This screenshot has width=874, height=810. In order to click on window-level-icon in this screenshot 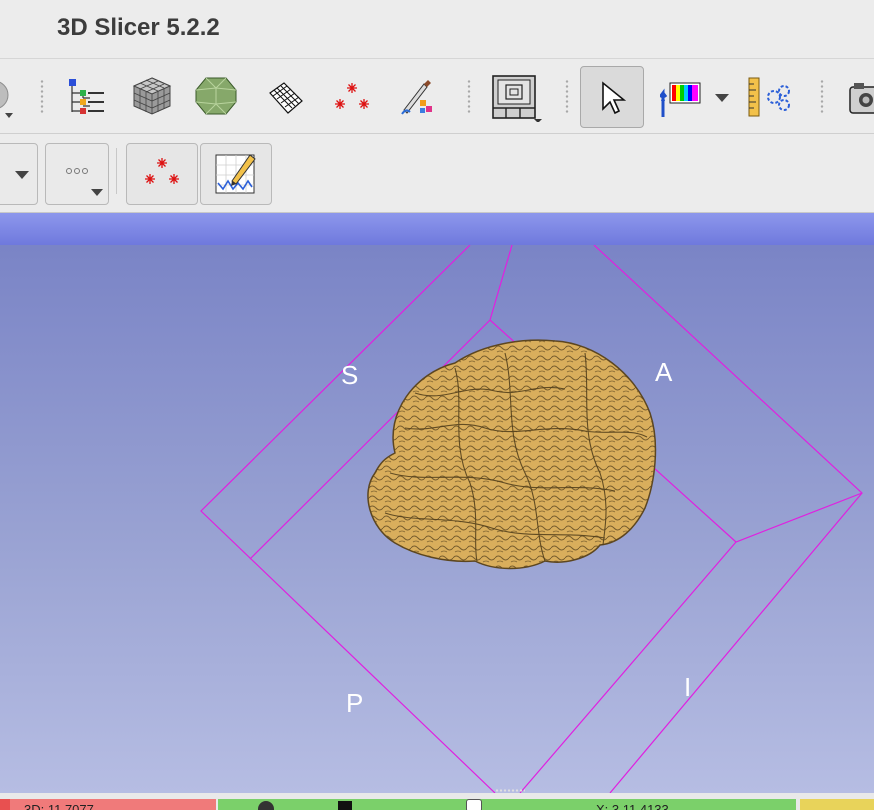, I will do `click(682, 99)`.